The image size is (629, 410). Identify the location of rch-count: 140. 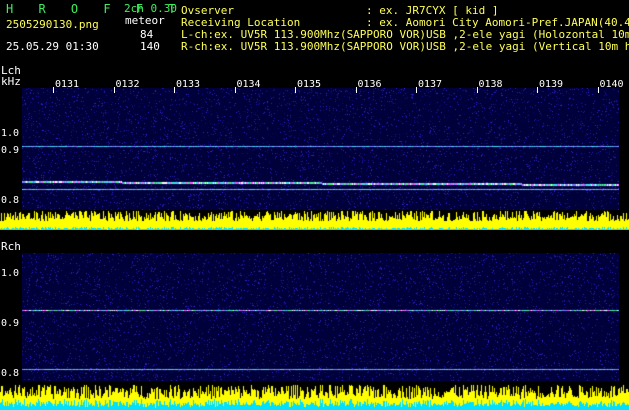
(150, 46).